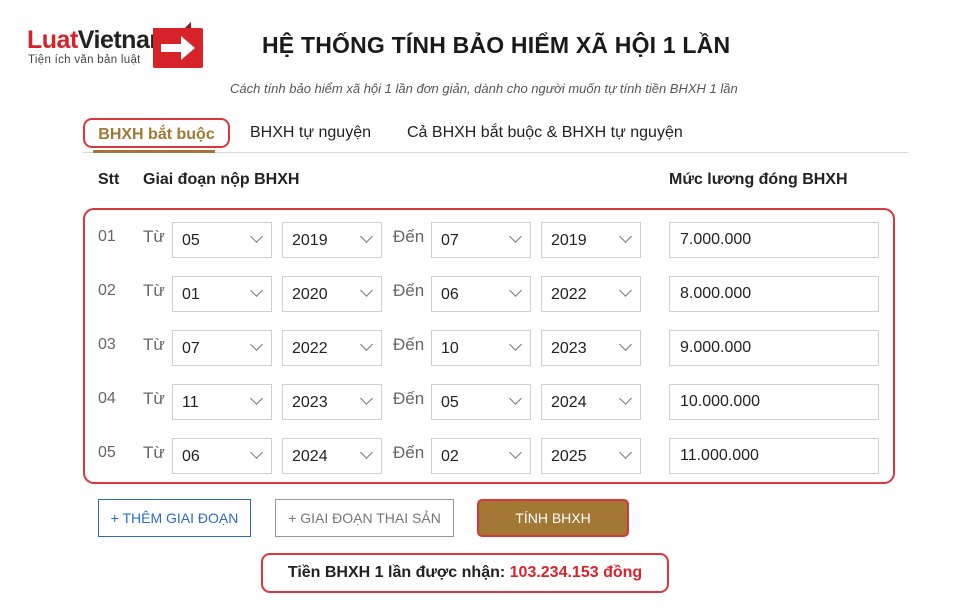 The image size is (973, 615). I want to click on period-row: 02 Từ 01 2020 Đến 06 2022 8.000.000, so click(491, 293).